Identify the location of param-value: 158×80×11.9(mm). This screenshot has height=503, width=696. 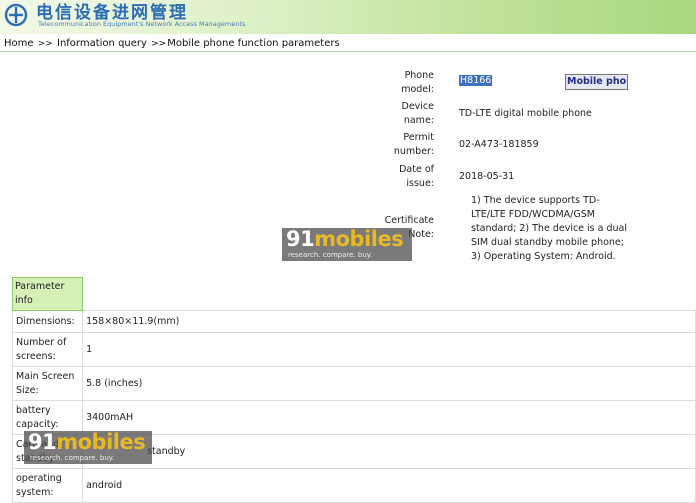
(389, 321).